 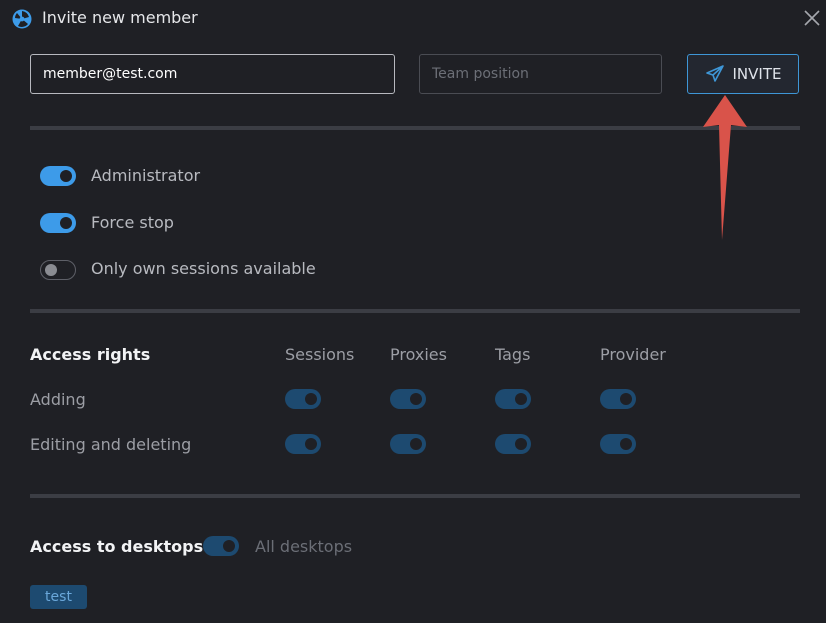 I want to click on column-proxies: Proxies, so click(x=418, y=354).